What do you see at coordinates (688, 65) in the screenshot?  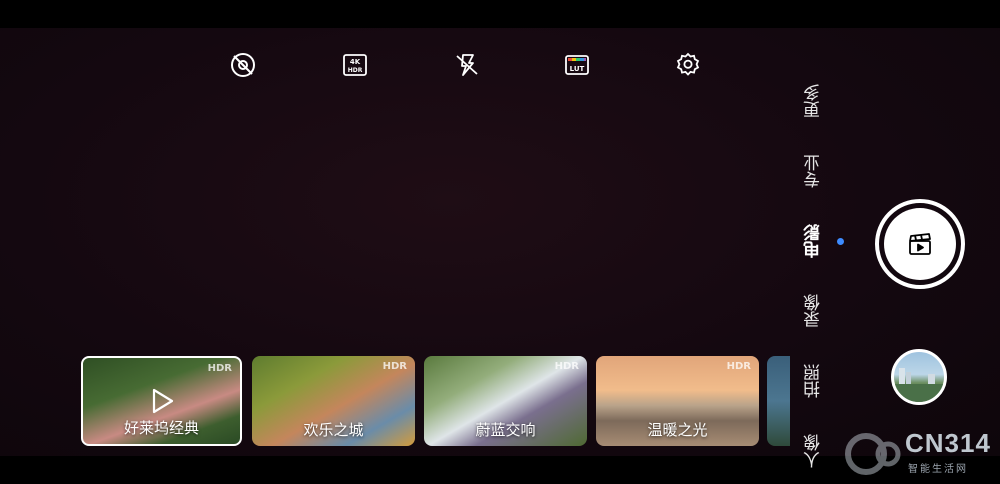 I see `gear-icon` at bounding box center [688, 65].